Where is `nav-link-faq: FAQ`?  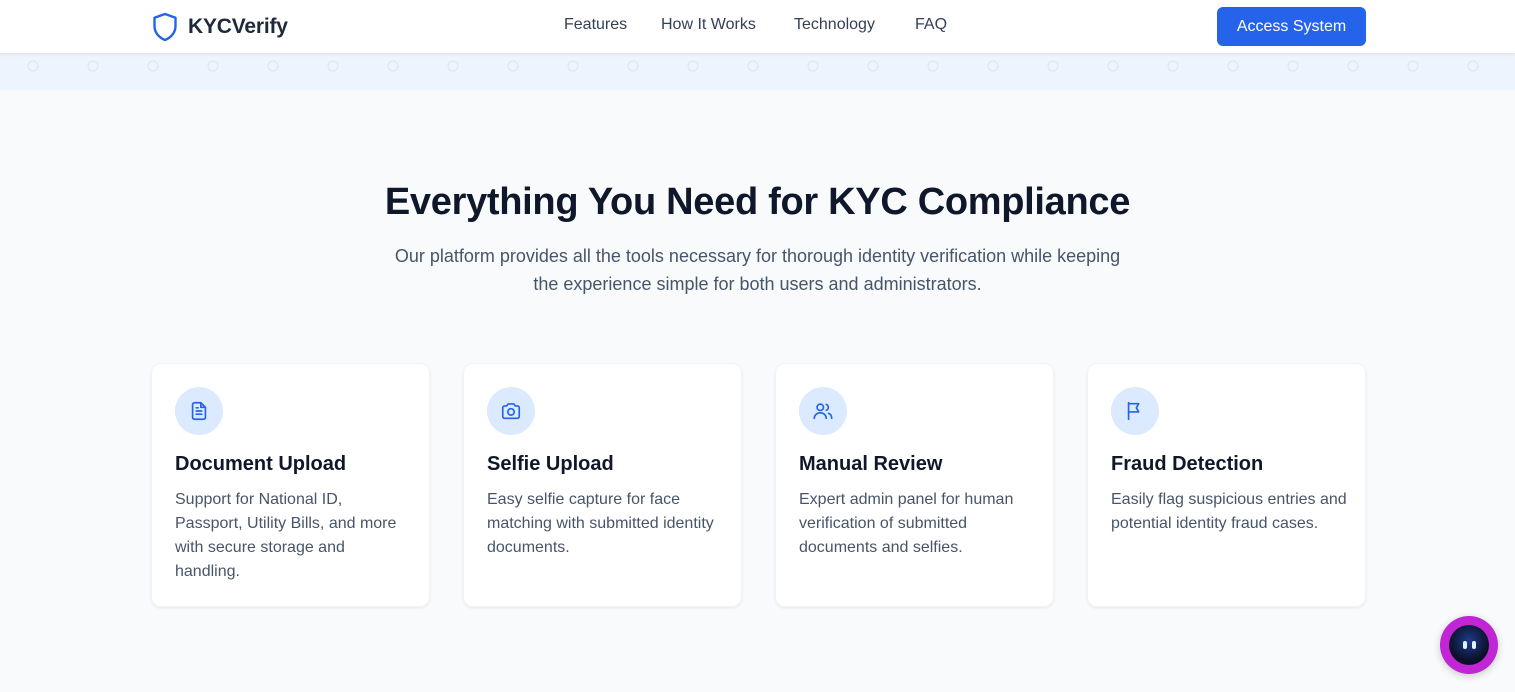
nav-link-faq: FAQ is located at coordinates (931, 25).